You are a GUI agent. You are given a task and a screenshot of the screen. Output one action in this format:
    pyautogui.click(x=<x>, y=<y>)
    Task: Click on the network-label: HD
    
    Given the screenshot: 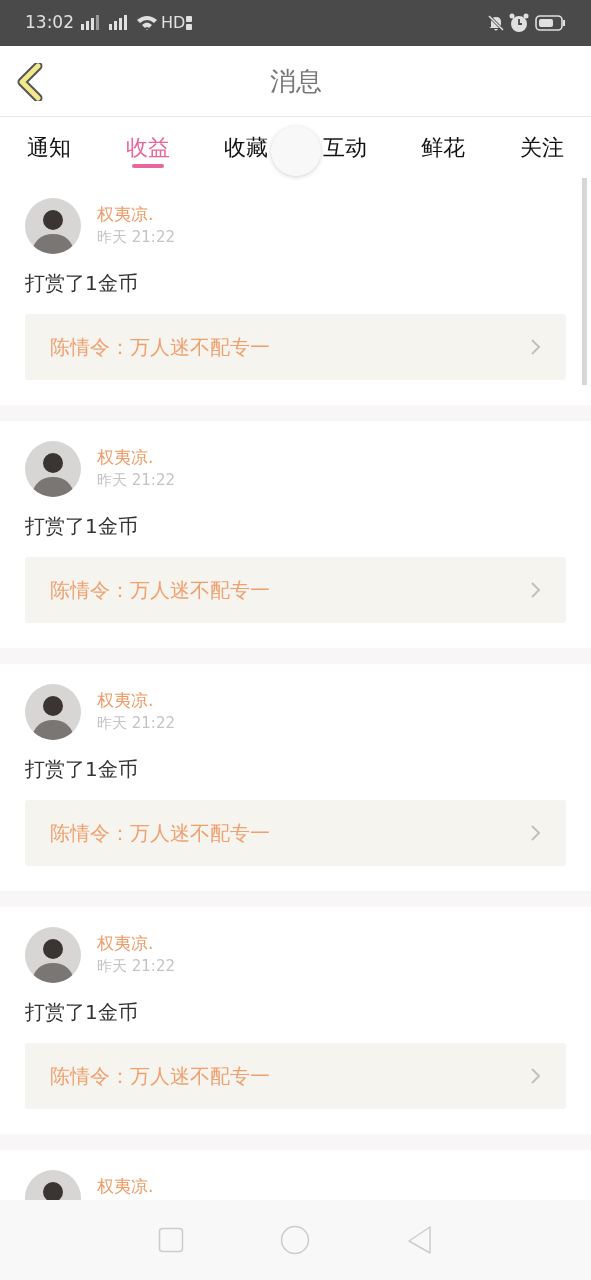 What is the action you would take?
    pyautogui.click(x=173, y=23)
    